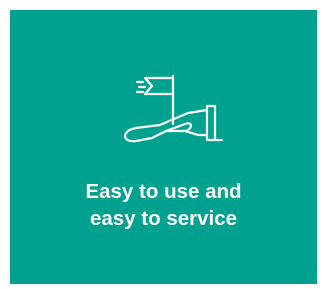 The width and height of the screenshot is (324, 289). I want to click on hand-holding-flag-icon, so click(173, 108).